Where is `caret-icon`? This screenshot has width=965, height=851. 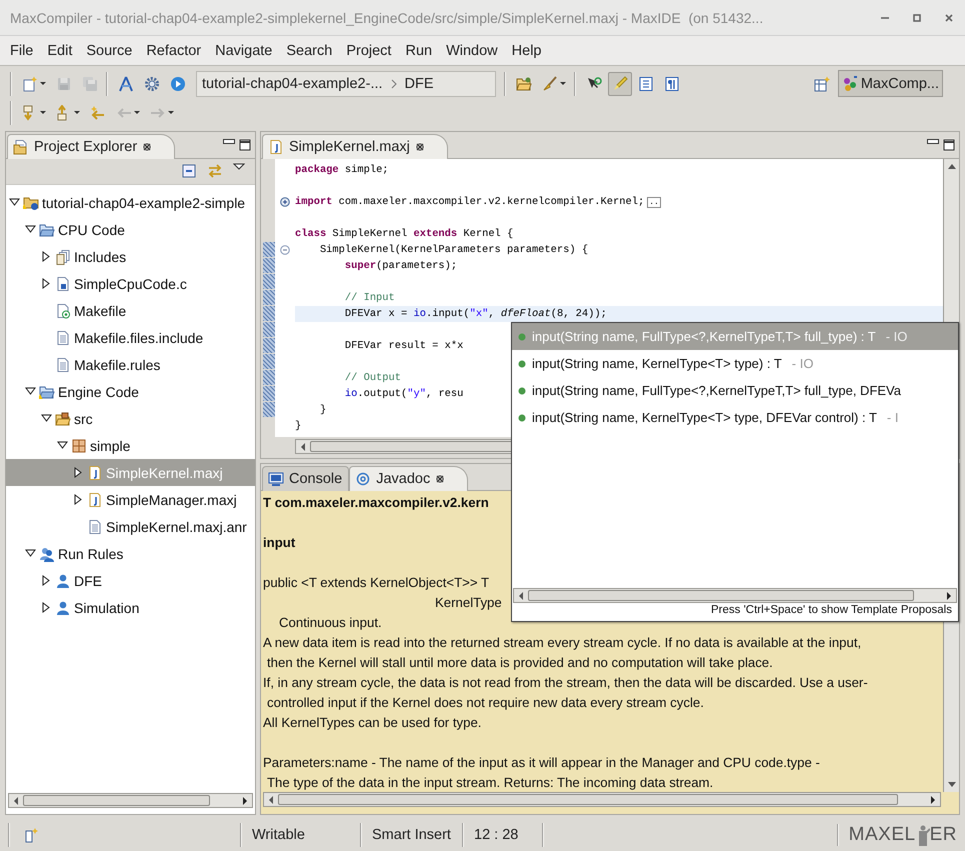 caret-icon is located at coordinates (43, 112).